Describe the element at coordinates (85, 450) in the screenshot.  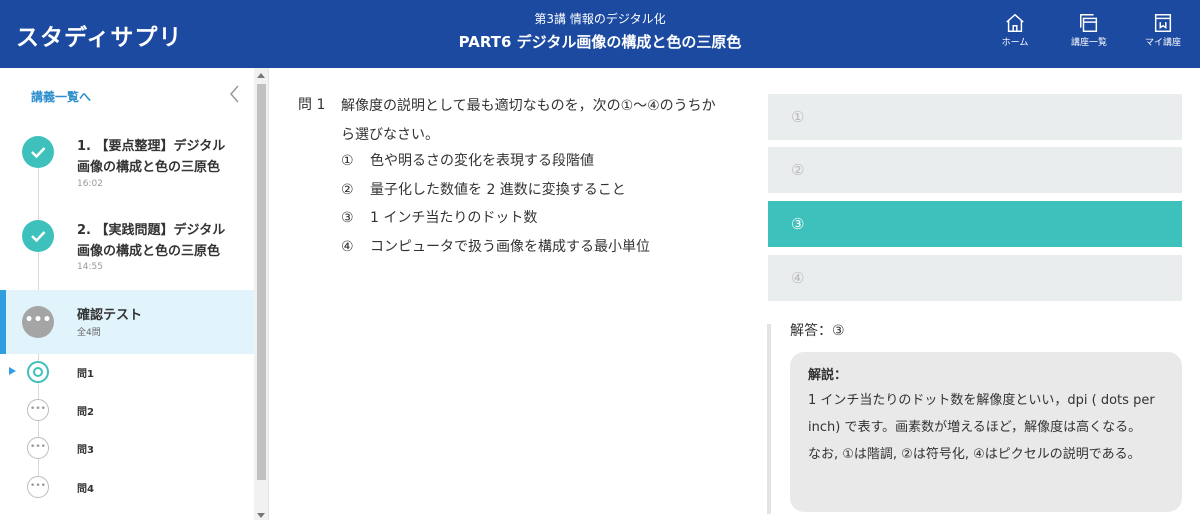
I see `question-label: 問3` at that location.